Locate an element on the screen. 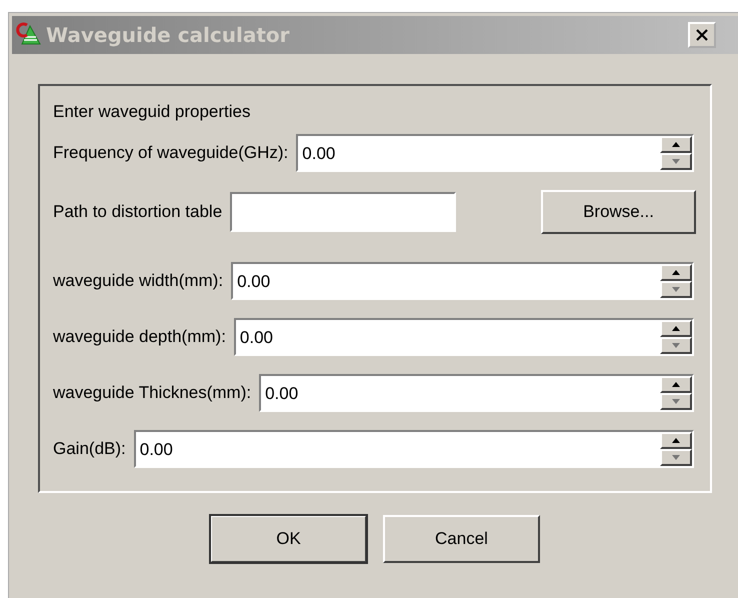  field-label: Path to distortion table is located at coordinates (137, 212).